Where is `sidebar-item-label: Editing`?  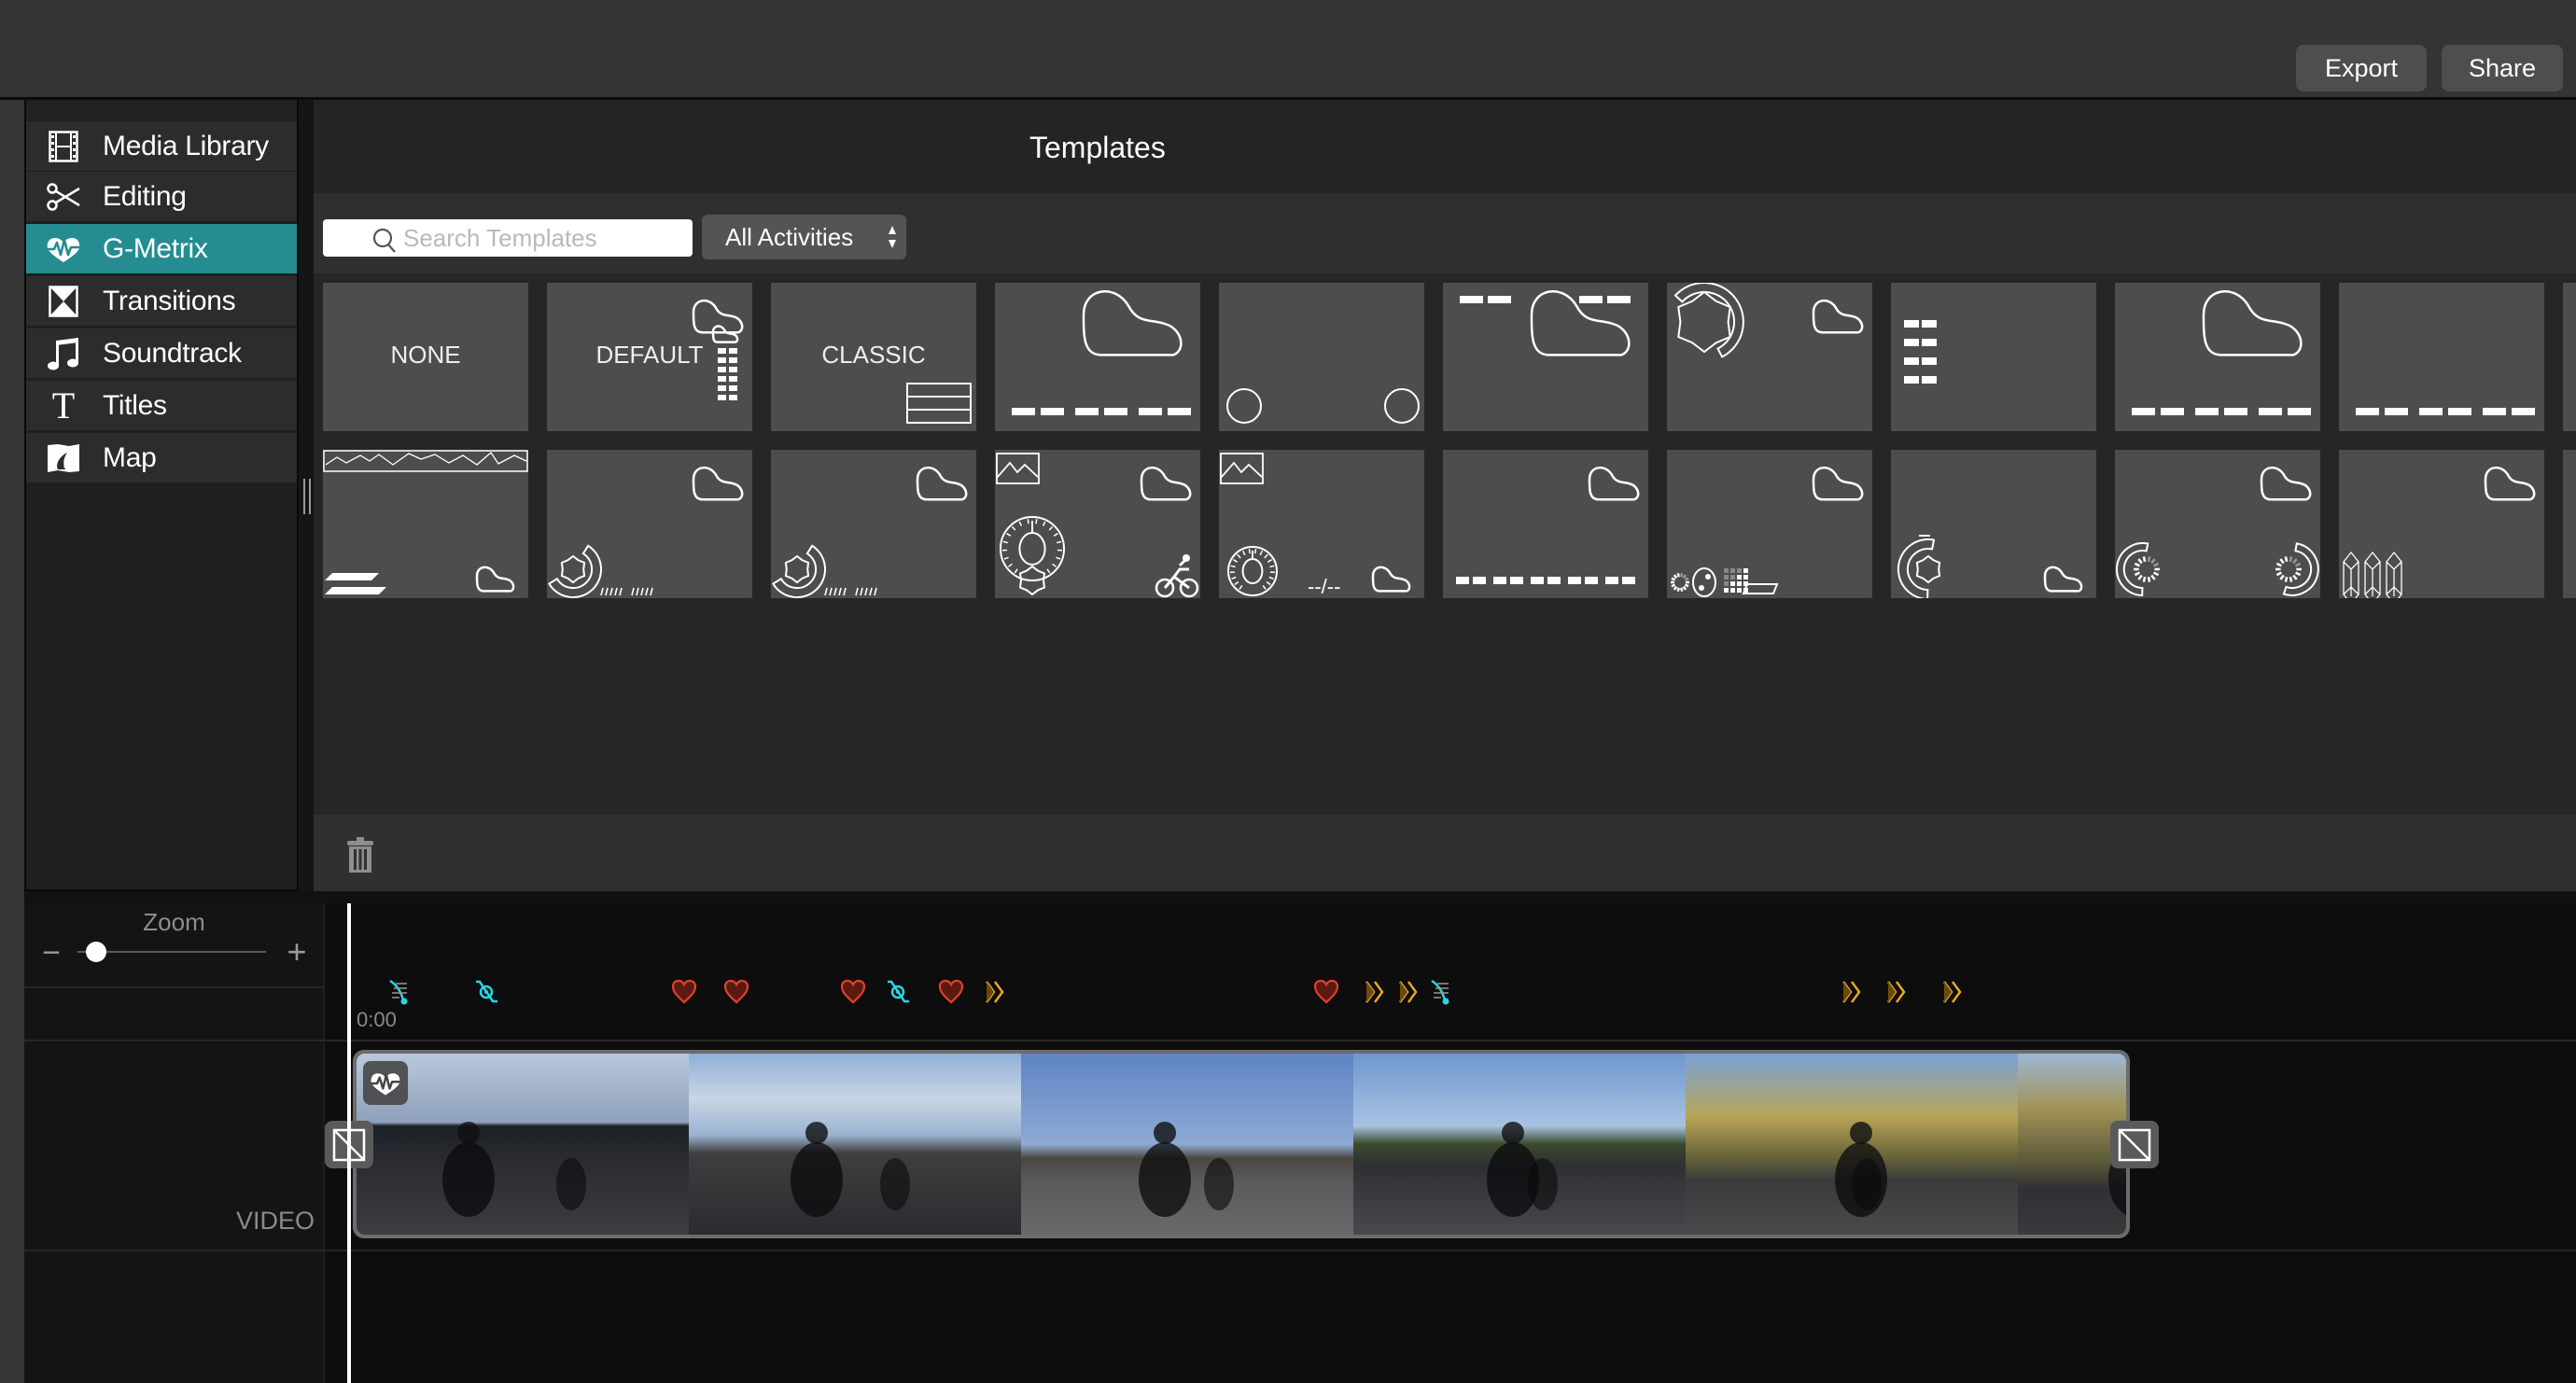 sidebar-item-label: Editing is located at coordinates (145, 196).